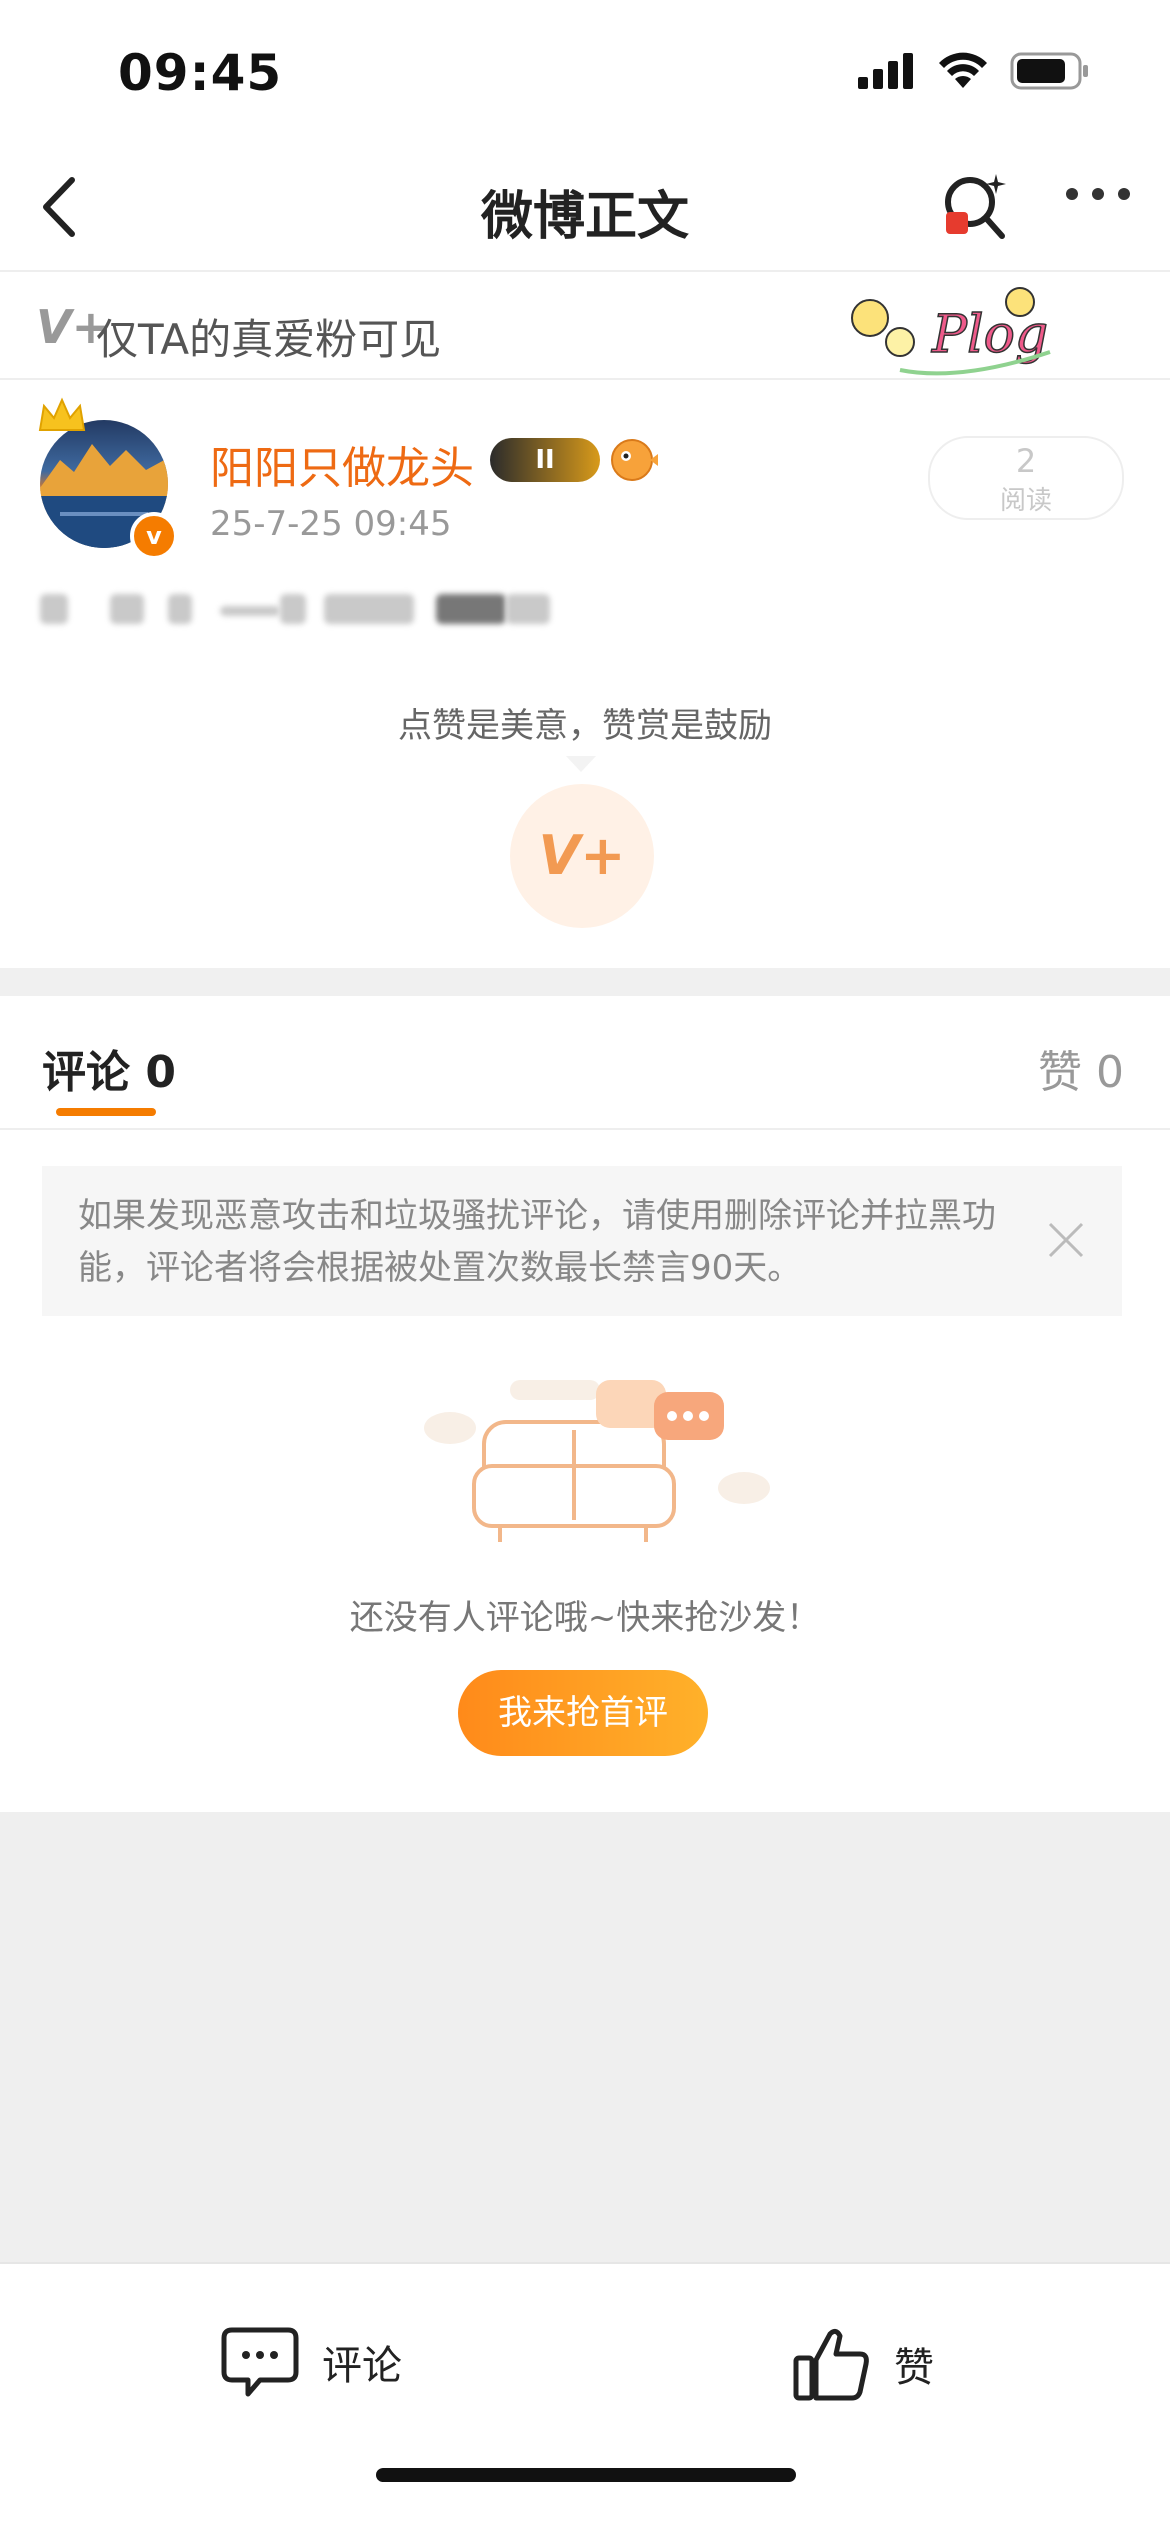  I want to click on section-divider, so click(585, 982).